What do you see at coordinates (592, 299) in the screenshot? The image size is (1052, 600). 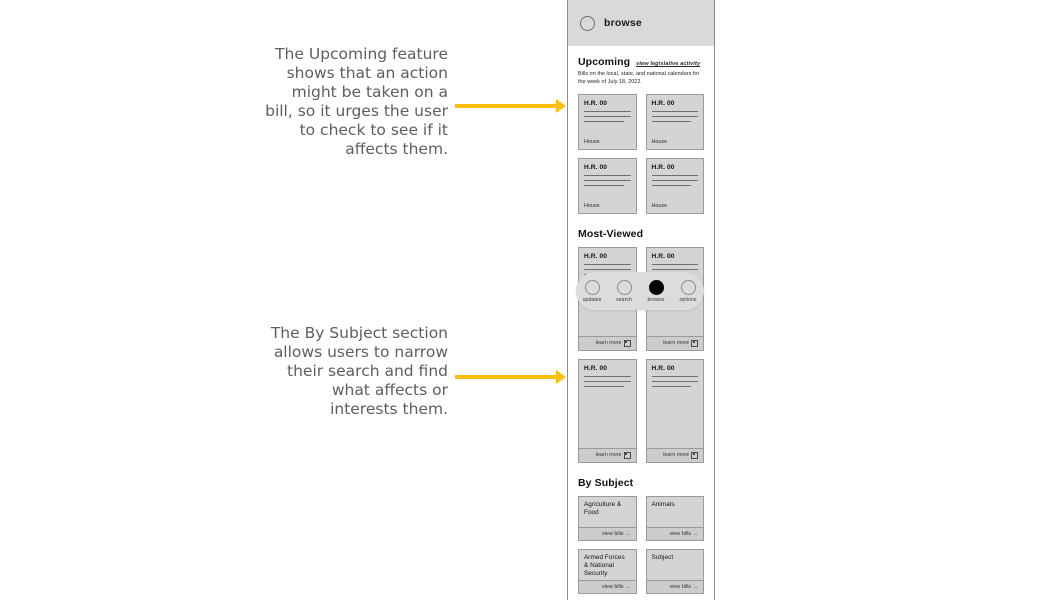 I see `nav-item-label: updates` at bounding box center [592, 299].